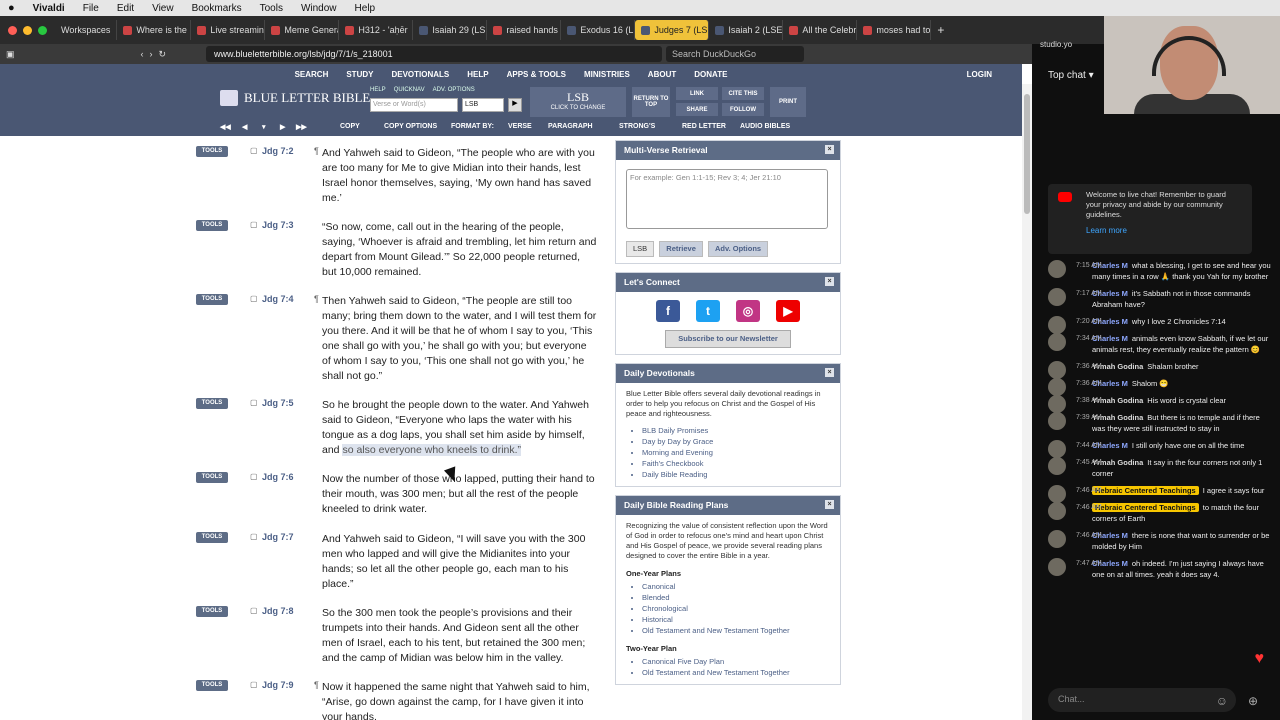 The width and height of the screenshot is (1280, 720). What do you see at coordinates (788, 102) in the screenshot?
I see `print-button: PRINT` at bounding box center [788, 102].